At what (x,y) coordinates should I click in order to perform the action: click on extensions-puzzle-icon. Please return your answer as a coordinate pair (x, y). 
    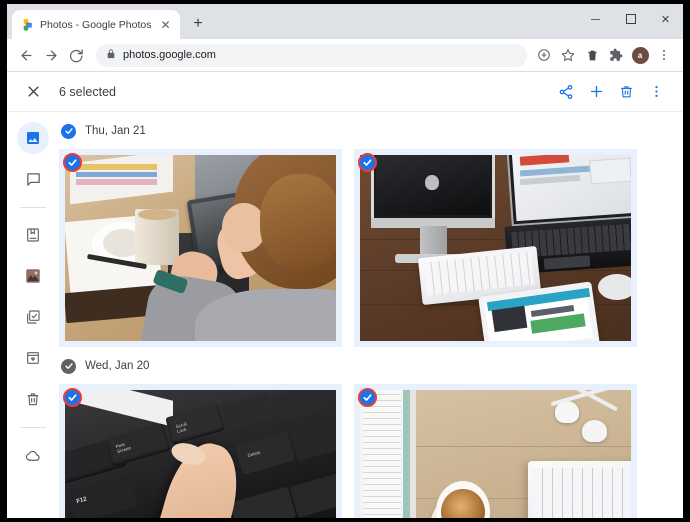
    Looking at the image, I should click on (616, 55).